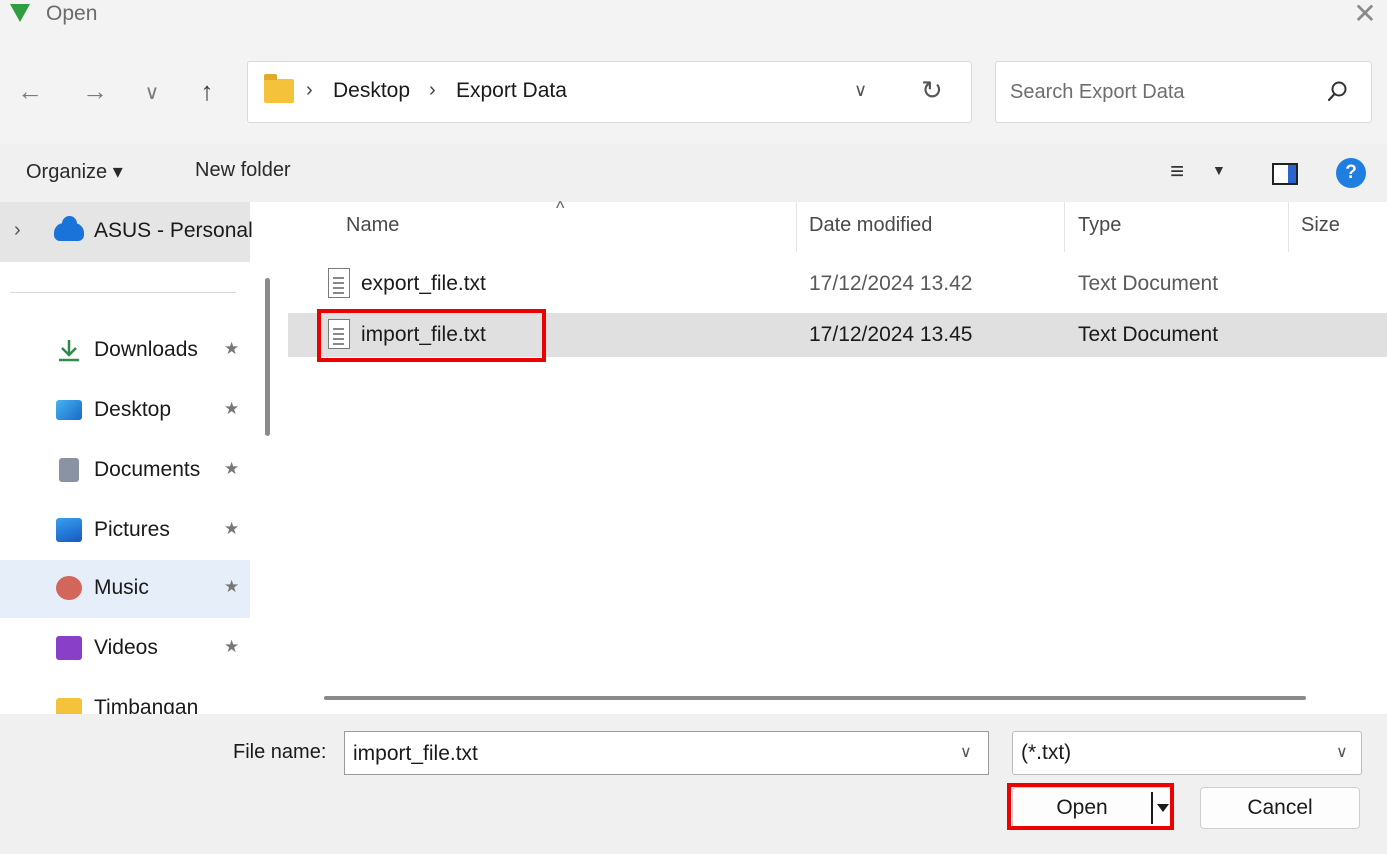 The image size is (1387, 854). I want to click on sort-ascending-icon: ^, so click(560, 208).